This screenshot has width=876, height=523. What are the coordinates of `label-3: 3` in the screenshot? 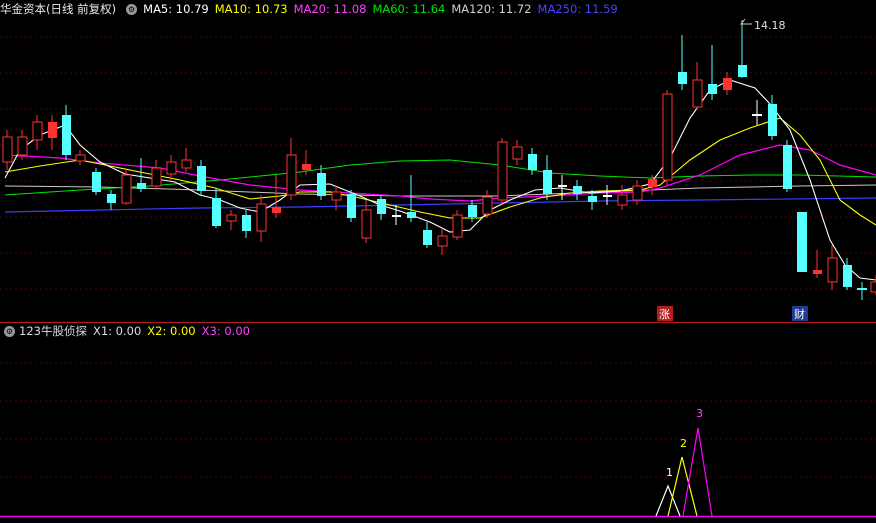 It's located at (699, 413).